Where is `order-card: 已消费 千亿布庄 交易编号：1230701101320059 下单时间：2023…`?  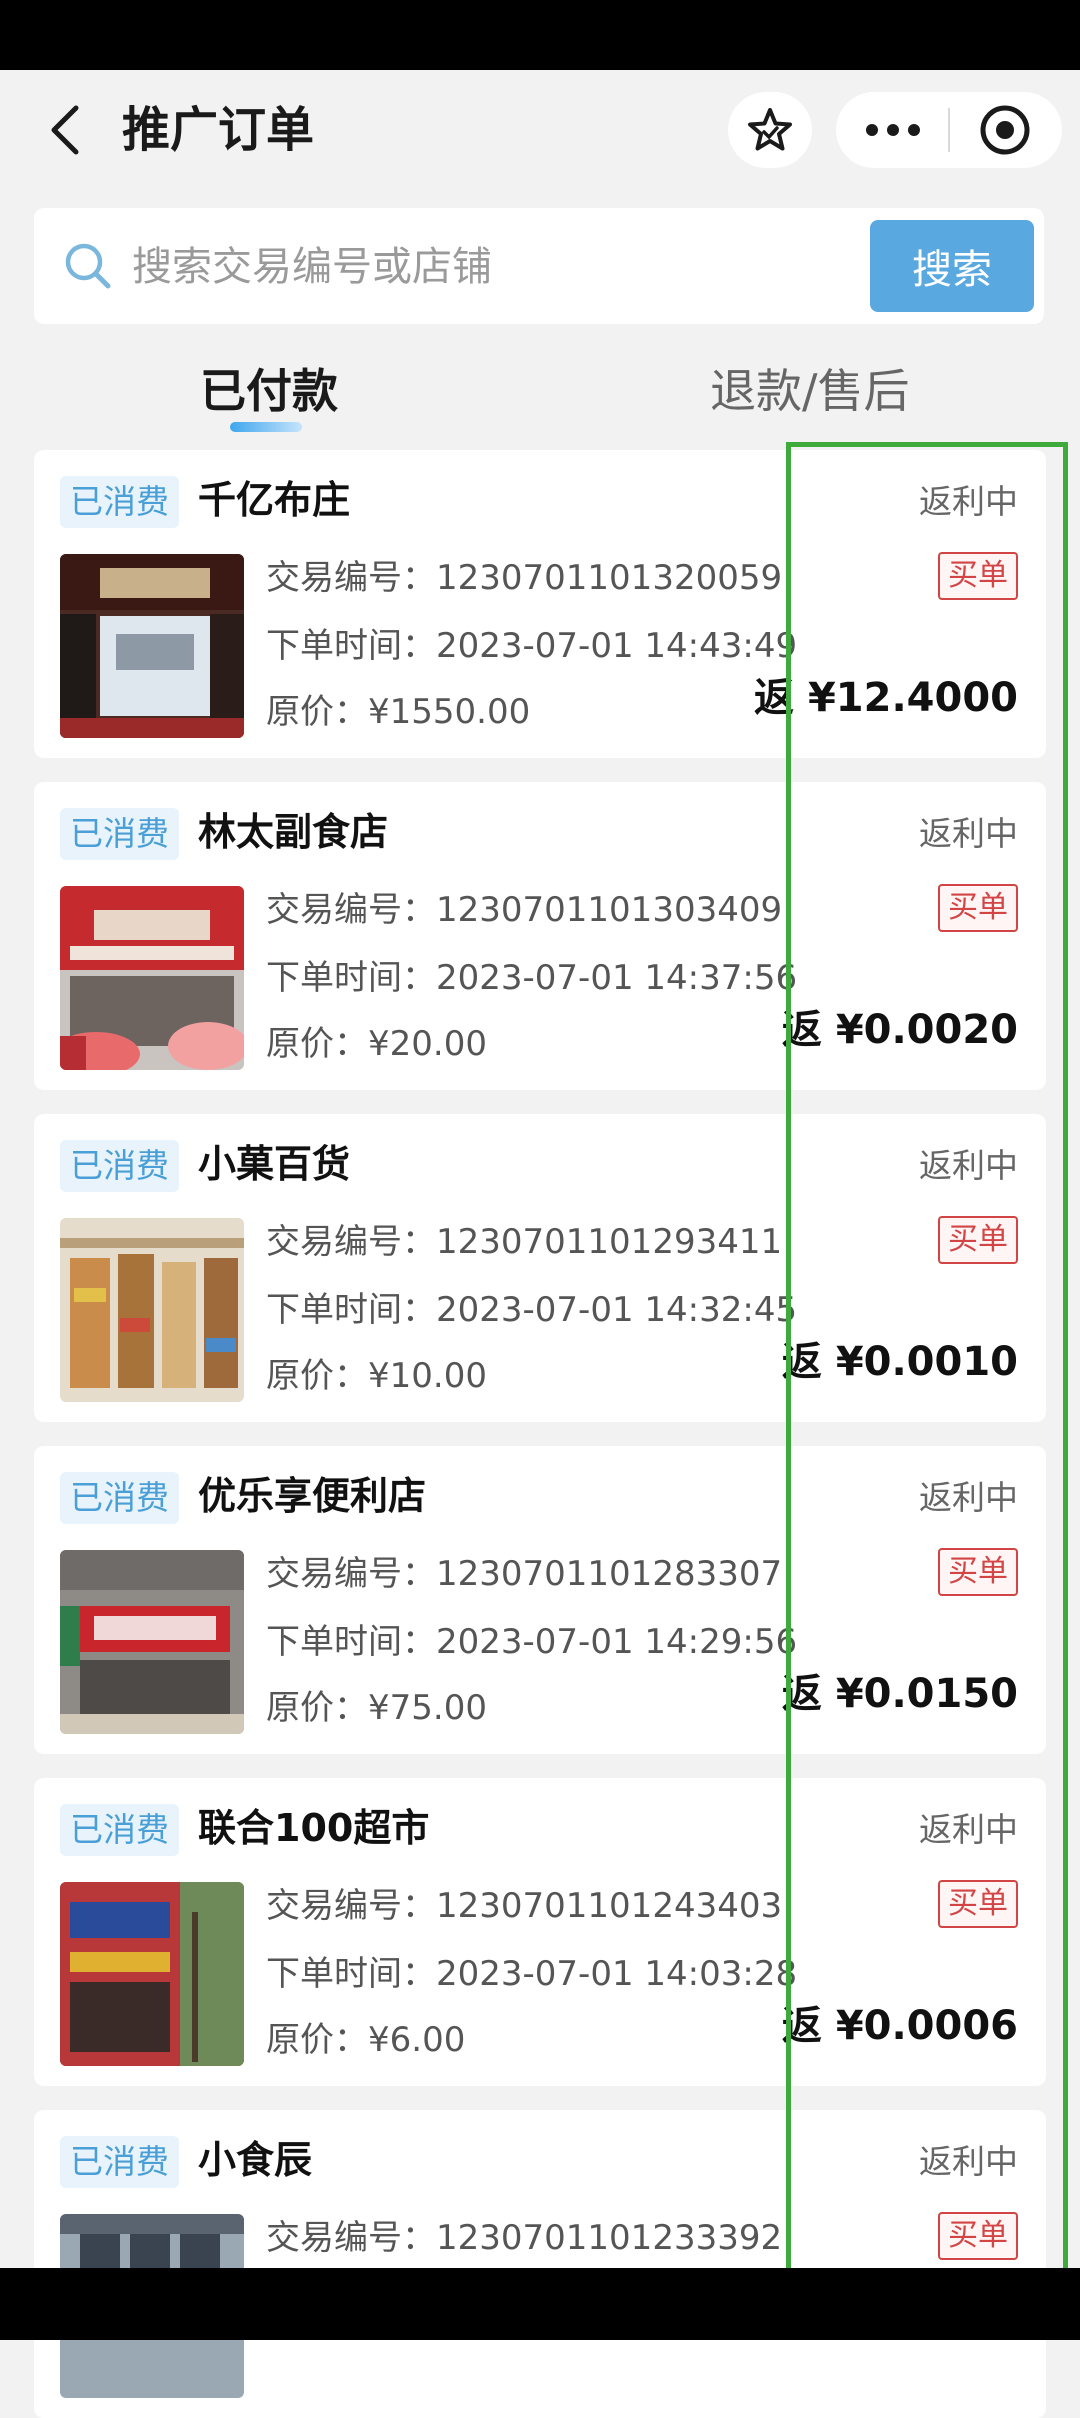 order-card: 已消费 千亿布庄 交易编号：1230701101320059 下单时间：2023… is located at coordinates (540, 604).